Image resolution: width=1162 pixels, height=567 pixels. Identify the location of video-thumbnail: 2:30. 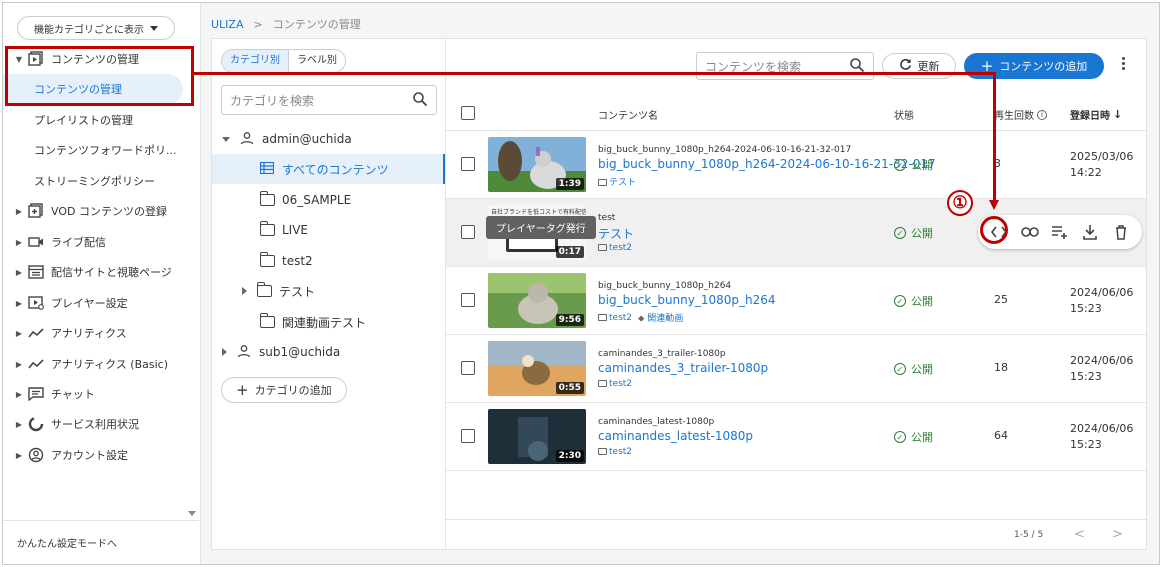
(537, 436).